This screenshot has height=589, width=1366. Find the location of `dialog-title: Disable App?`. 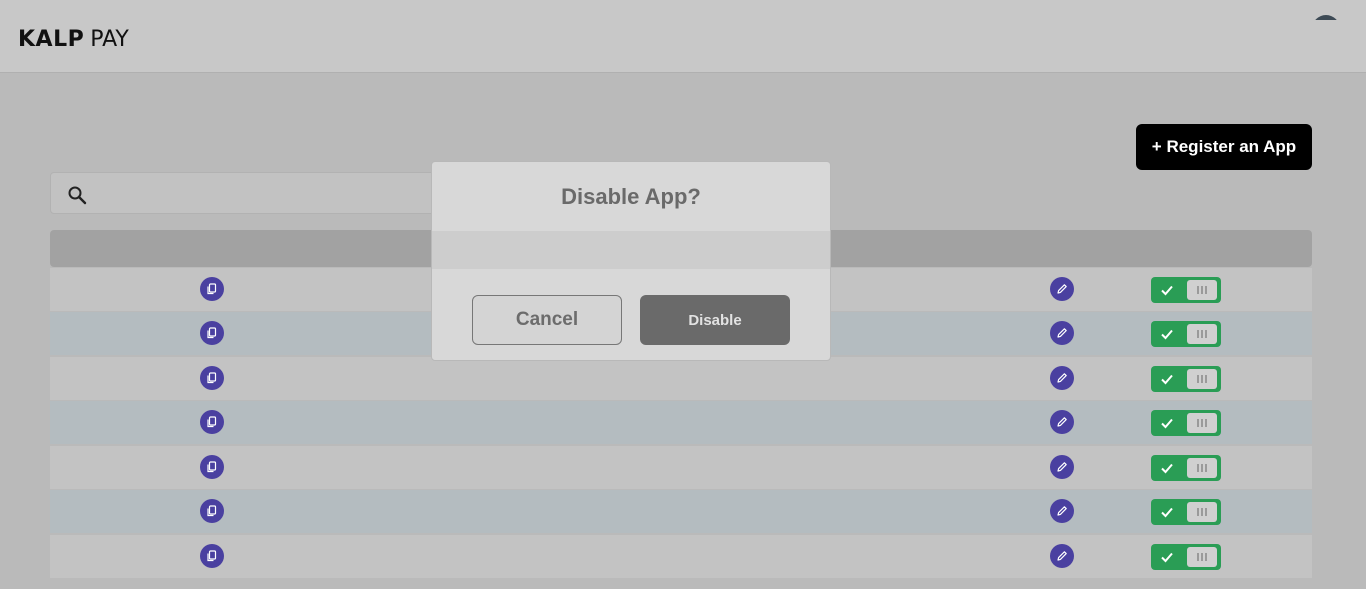

dialog-title: Disable App? is located at coordinates (631, 196).